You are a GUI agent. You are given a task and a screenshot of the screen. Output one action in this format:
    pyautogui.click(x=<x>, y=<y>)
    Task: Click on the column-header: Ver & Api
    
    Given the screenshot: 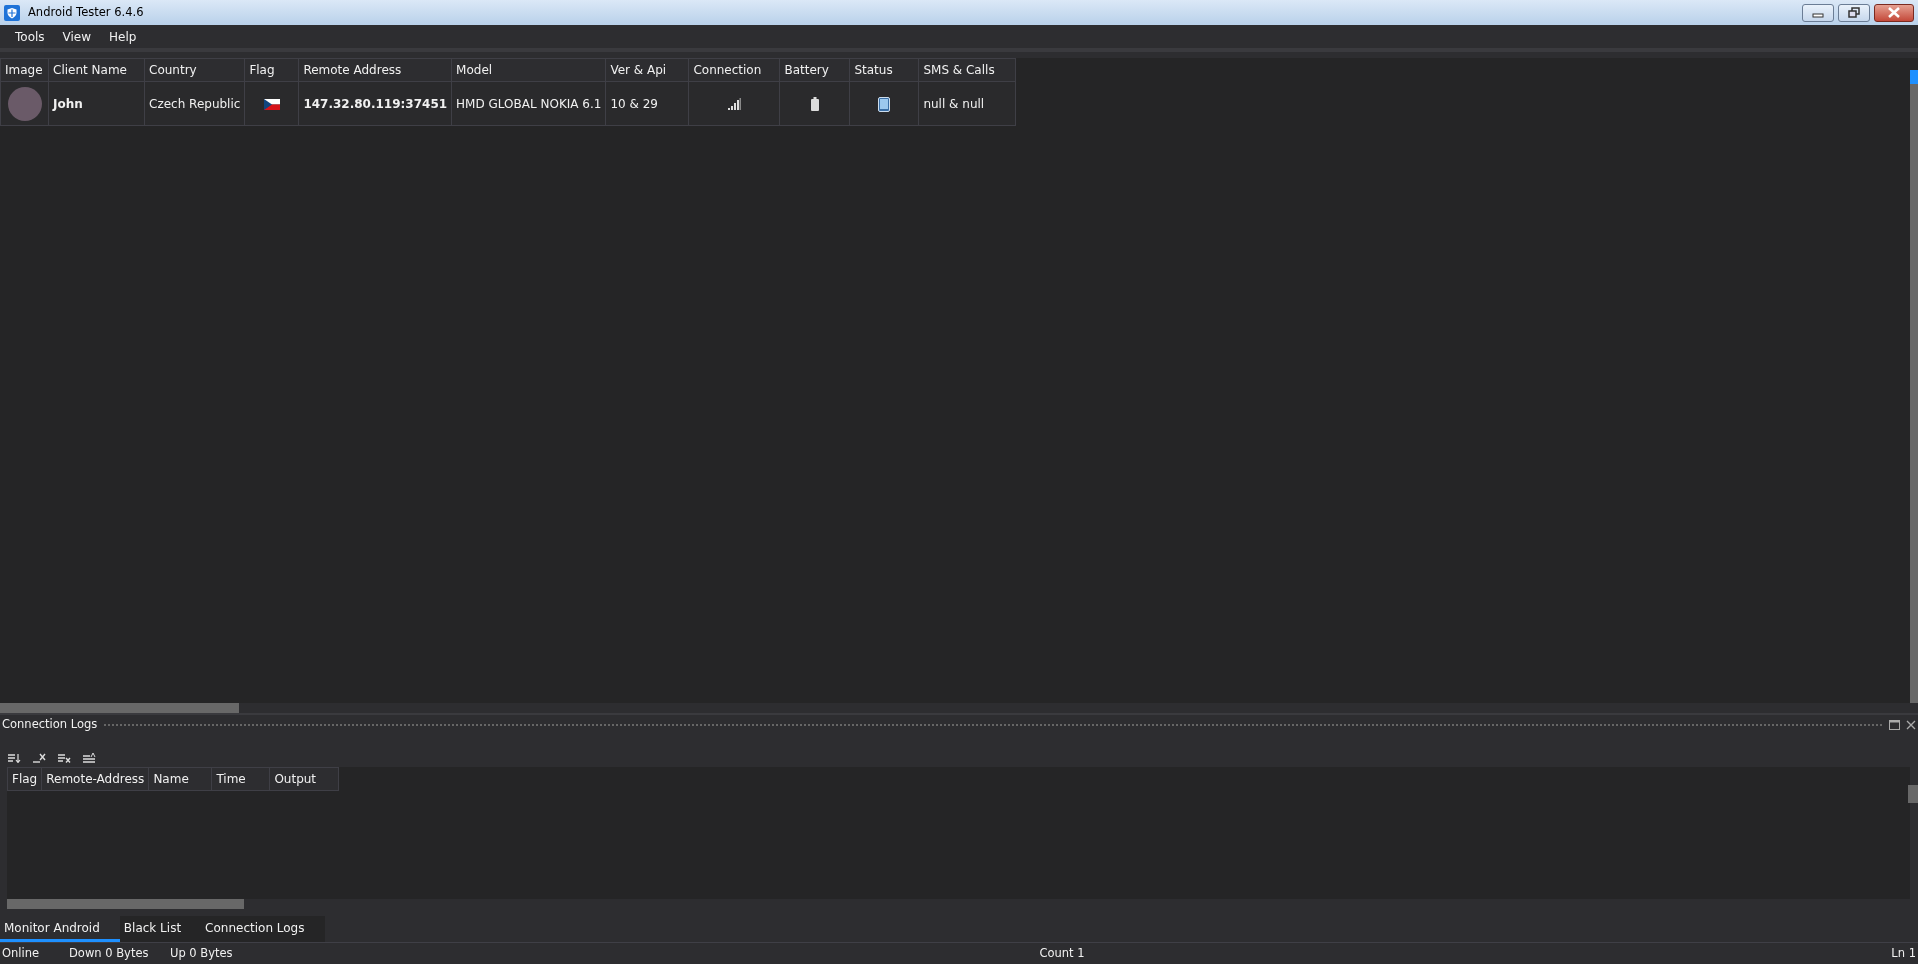 What is the action you would take?
    pyautogui.click(x=647, y=70)
    